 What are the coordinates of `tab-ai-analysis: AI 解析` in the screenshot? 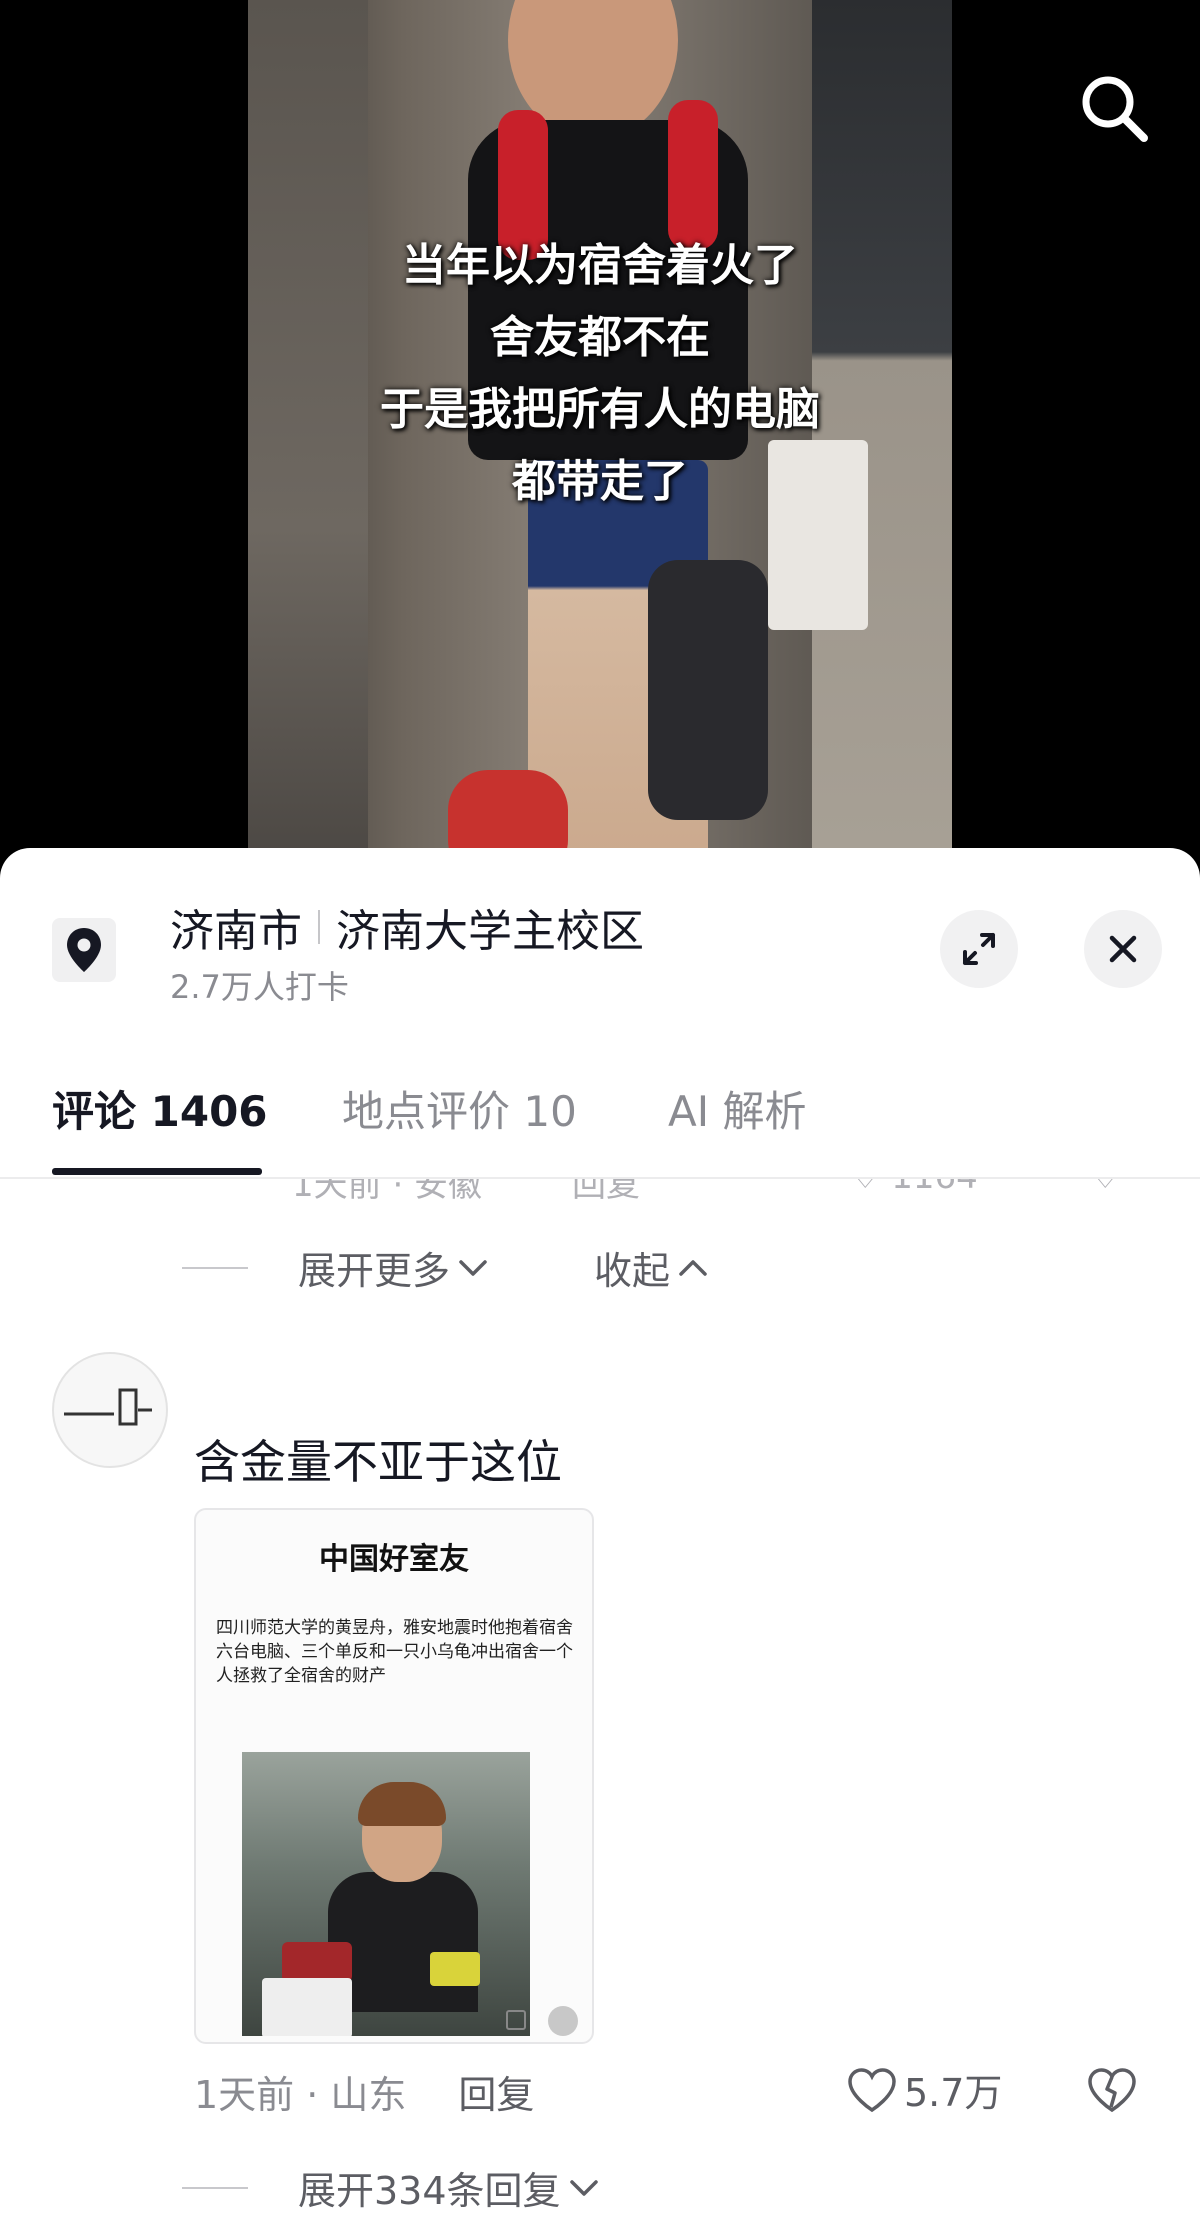 It's located at (737, 1124).